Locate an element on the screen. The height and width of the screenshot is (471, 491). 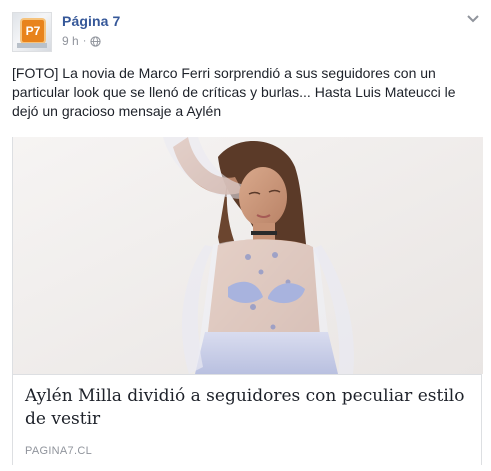
post-meta: 9 h · is located at coordinates (81, 41).